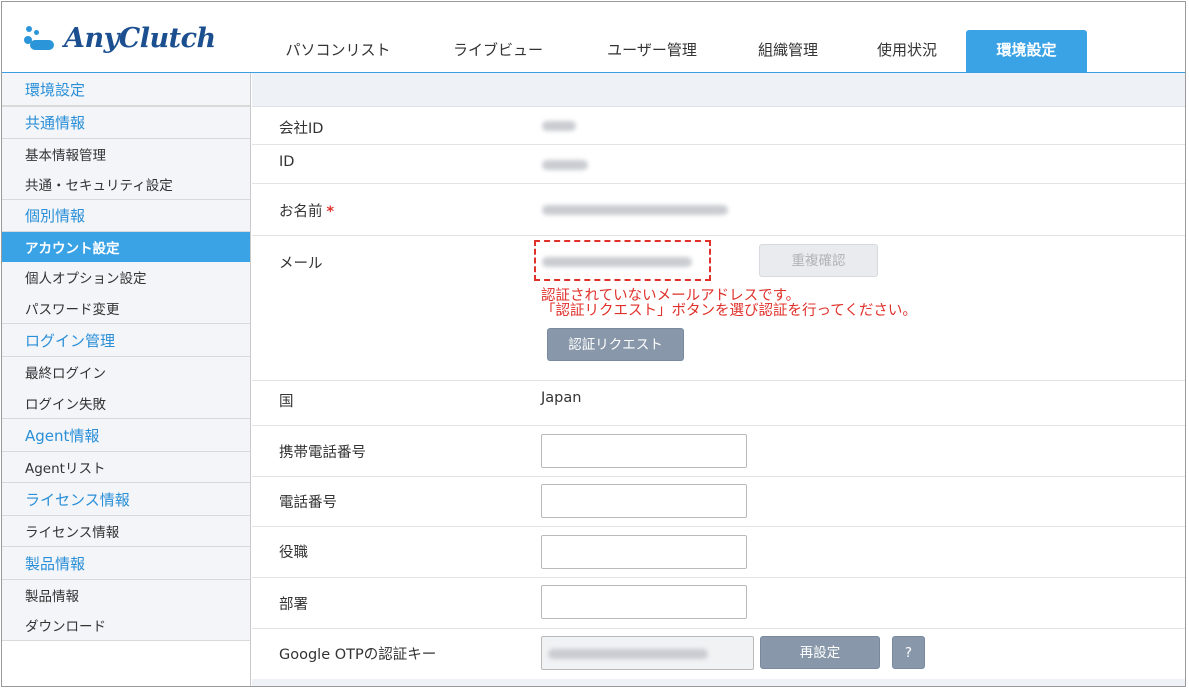 The image size is (1189, 688). I want to click on id-label: ID, so click(287, 162).